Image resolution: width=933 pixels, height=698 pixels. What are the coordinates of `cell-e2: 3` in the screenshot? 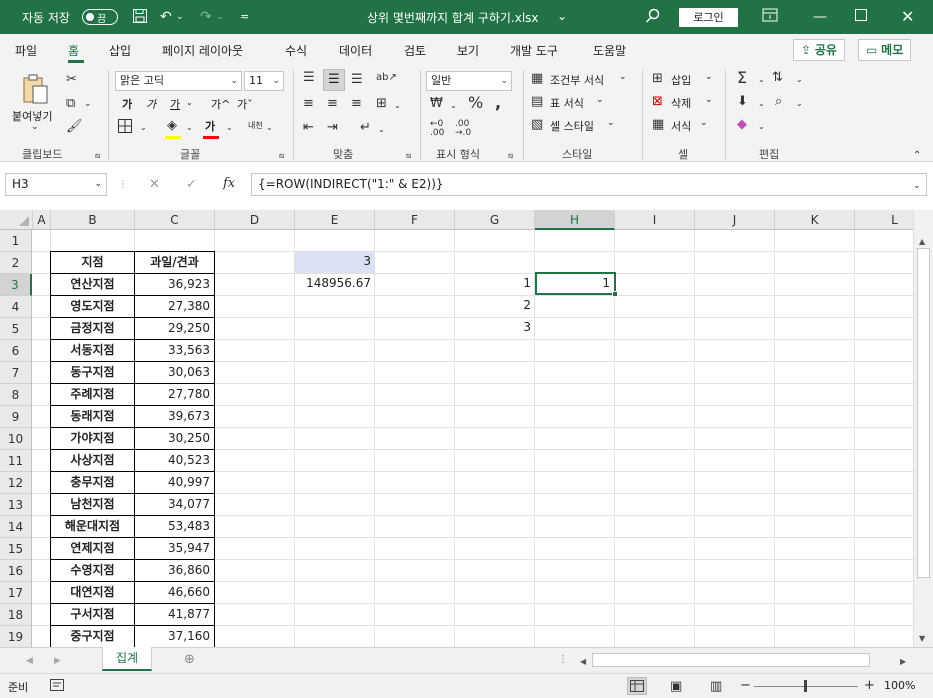 It's located at (335, 262).